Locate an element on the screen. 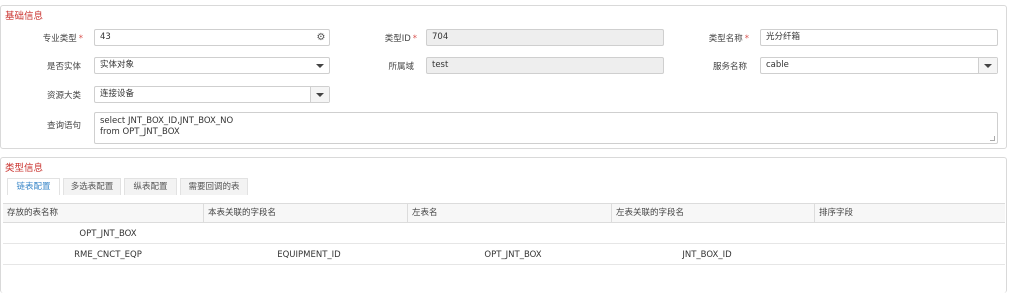  column-header: 左表名 is located at coordinates (510, 213).